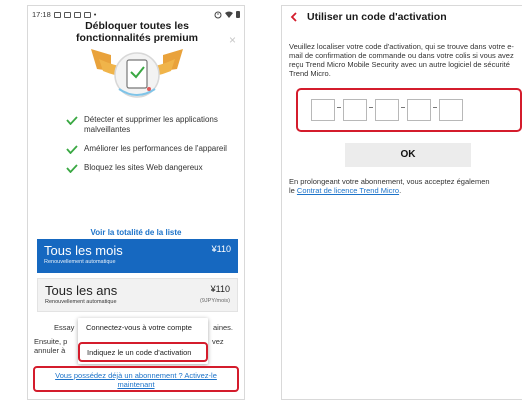 This screenshot has height=403, width=522. I want to click on activation-code-group, so click(409, 110).